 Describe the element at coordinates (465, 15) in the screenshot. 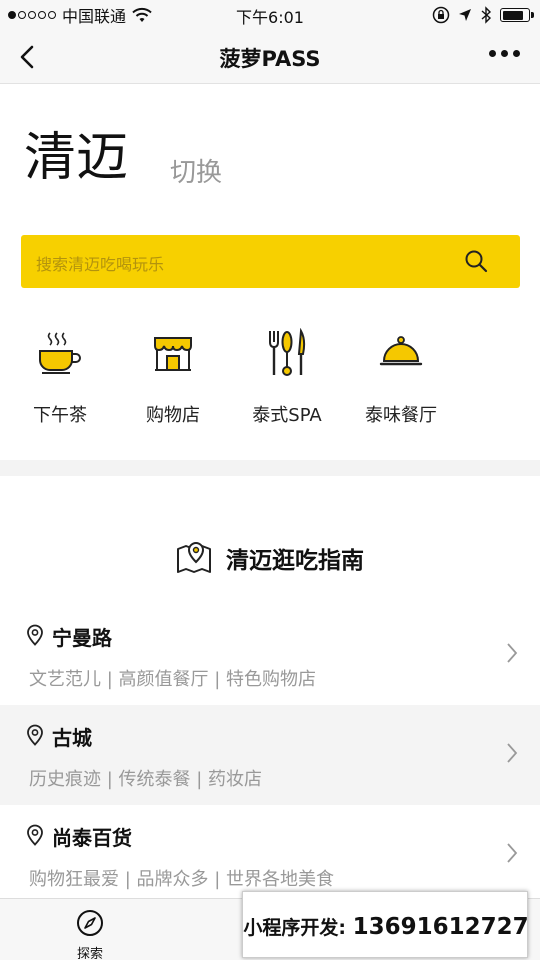

I see `location-arrow-icon` at that location.